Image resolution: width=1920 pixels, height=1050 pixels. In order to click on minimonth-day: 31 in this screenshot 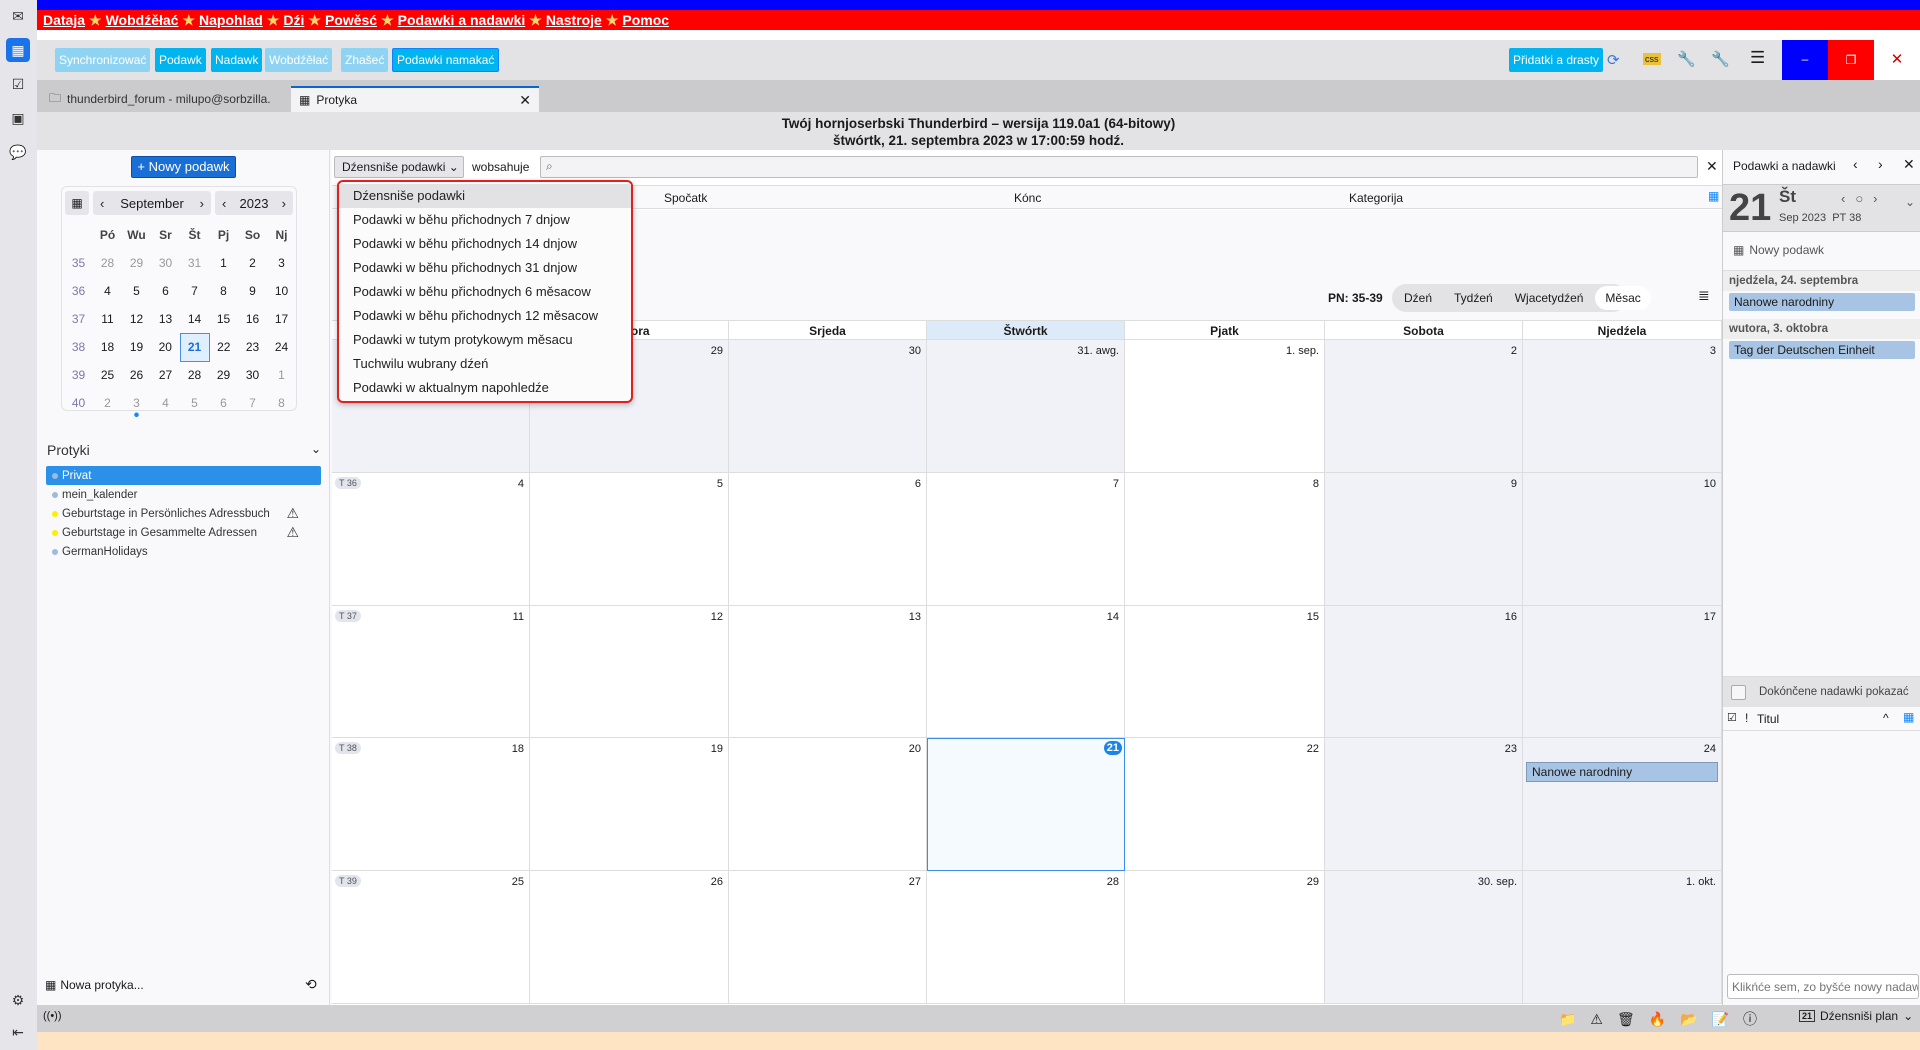, I will do `click(194, 263)`.